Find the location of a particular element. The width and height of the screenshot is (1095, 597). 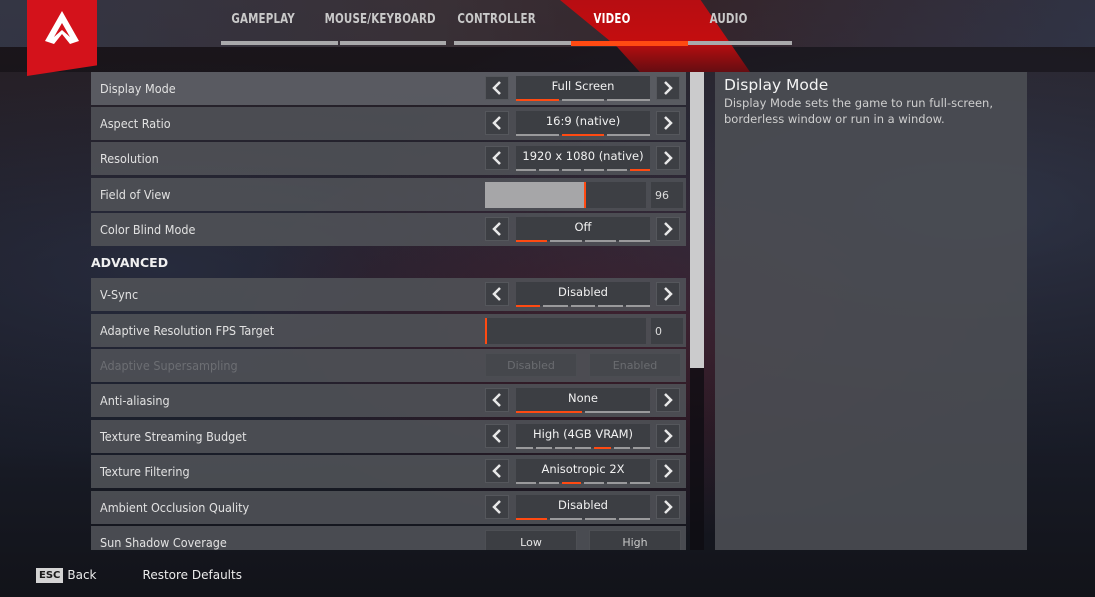

tab-gameplay: GAMEPLAY is located at coordinates (263, 23).